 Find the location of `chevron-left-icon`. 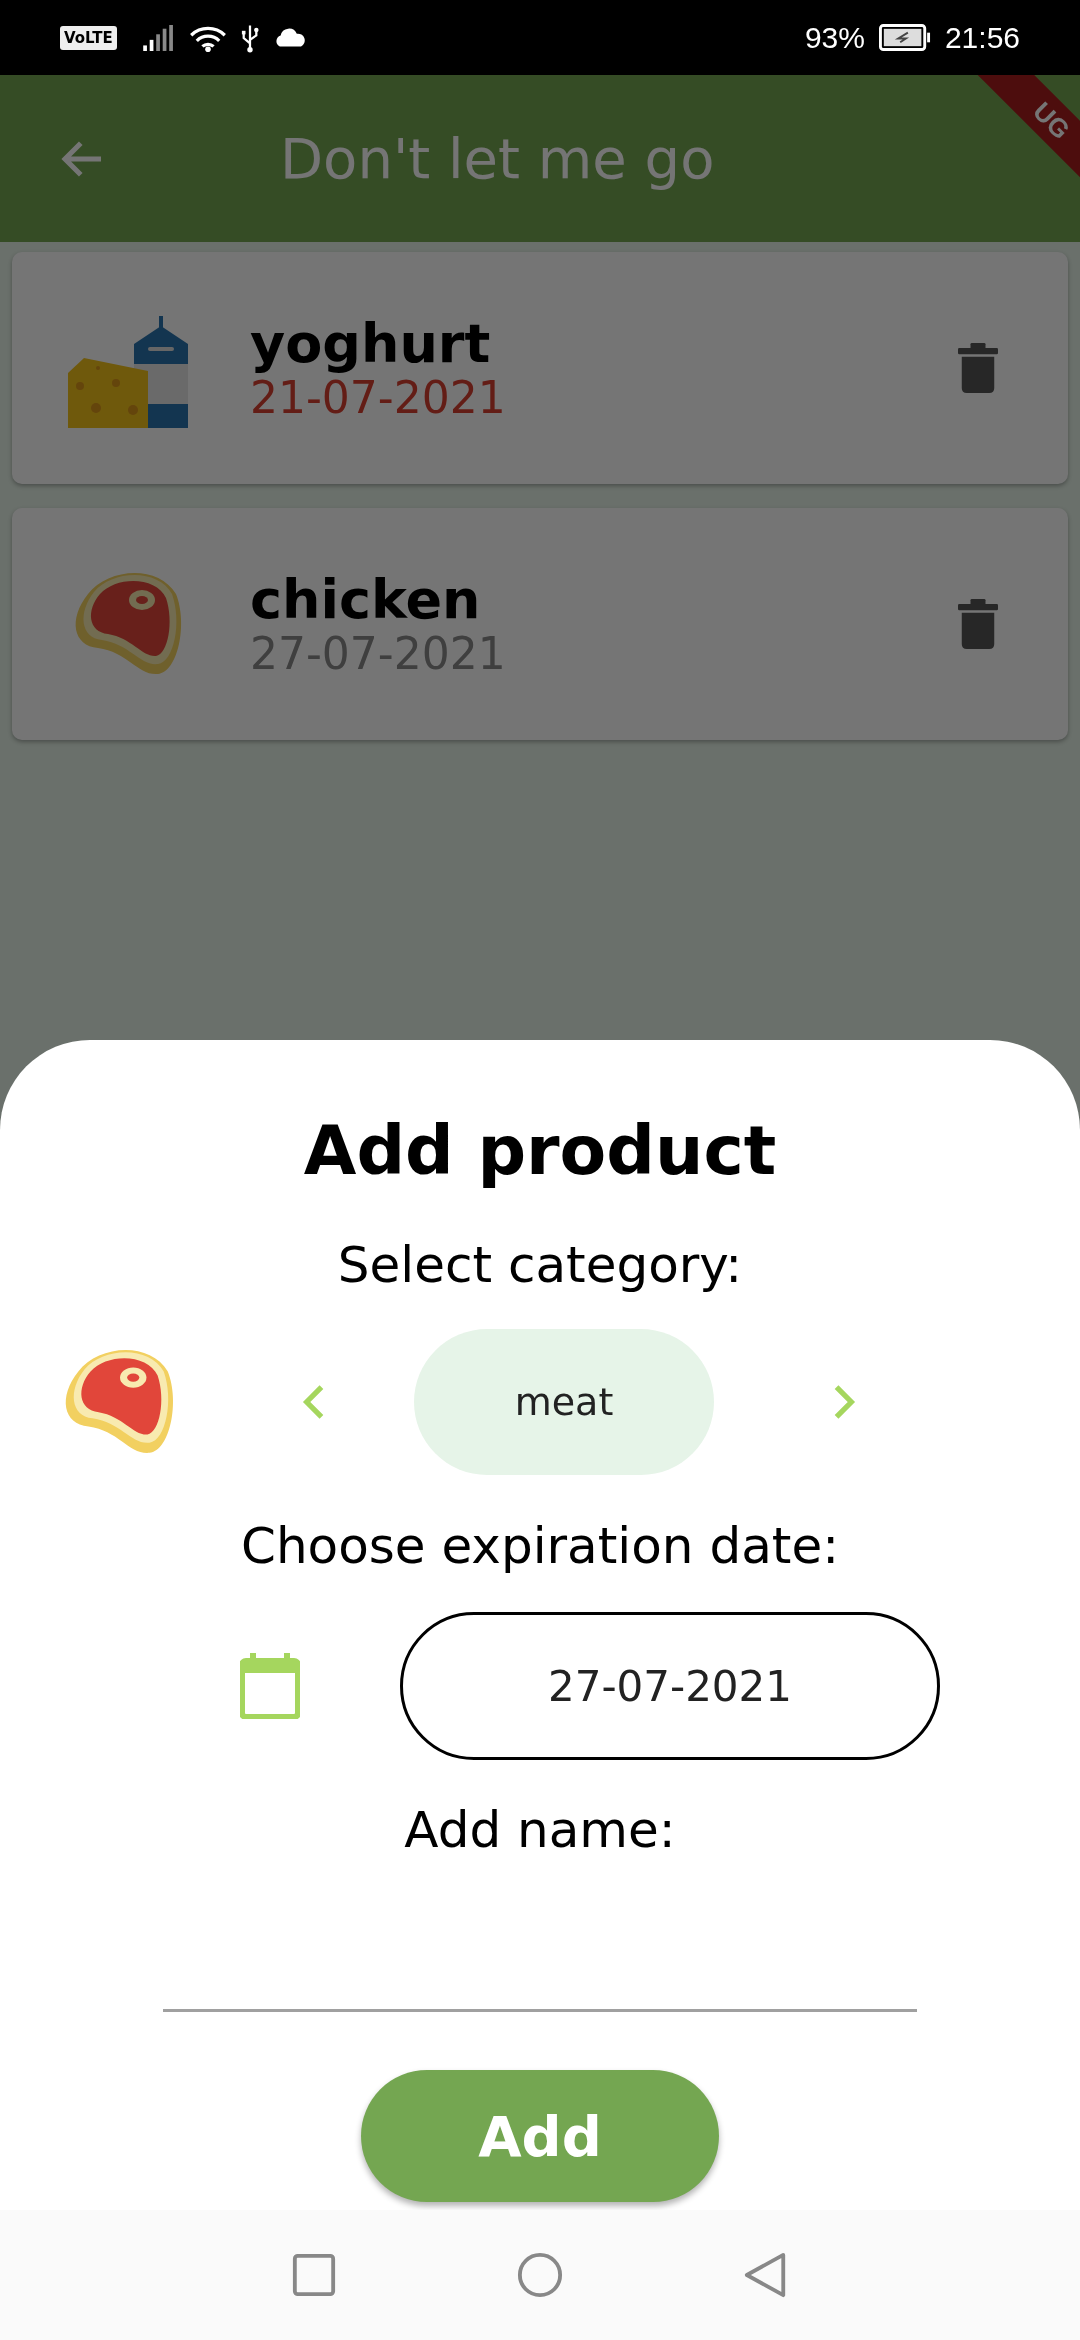

chevron-left-icon is located at coordinates (313, 1402).